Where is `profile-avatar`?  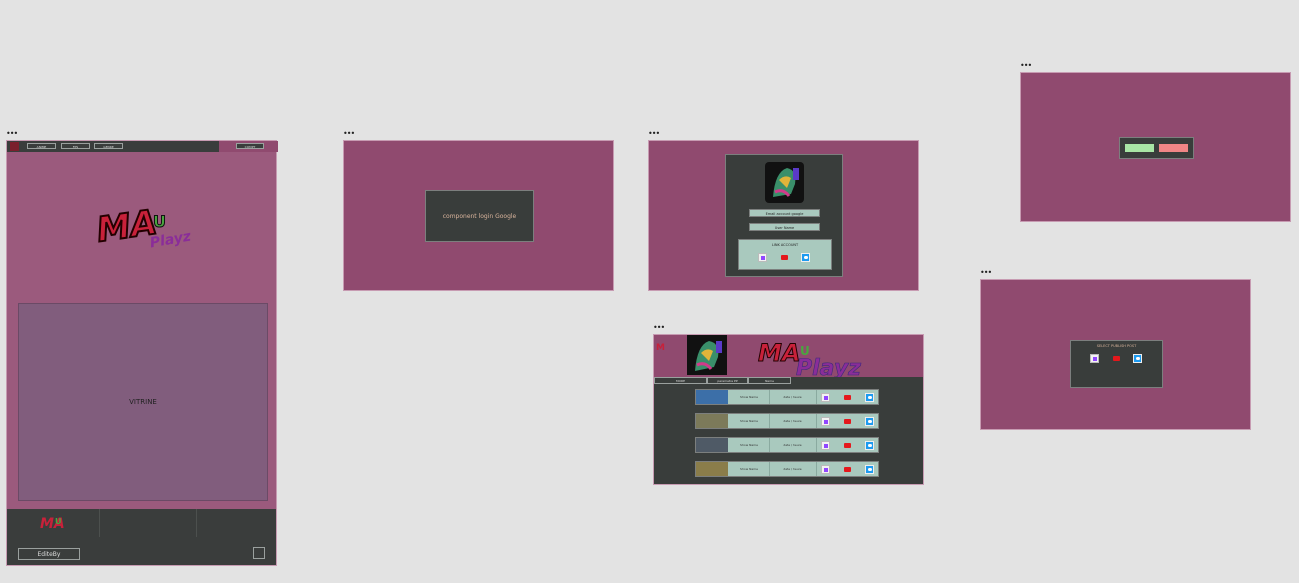
profile-avatar is located at coordinates (707, 355).